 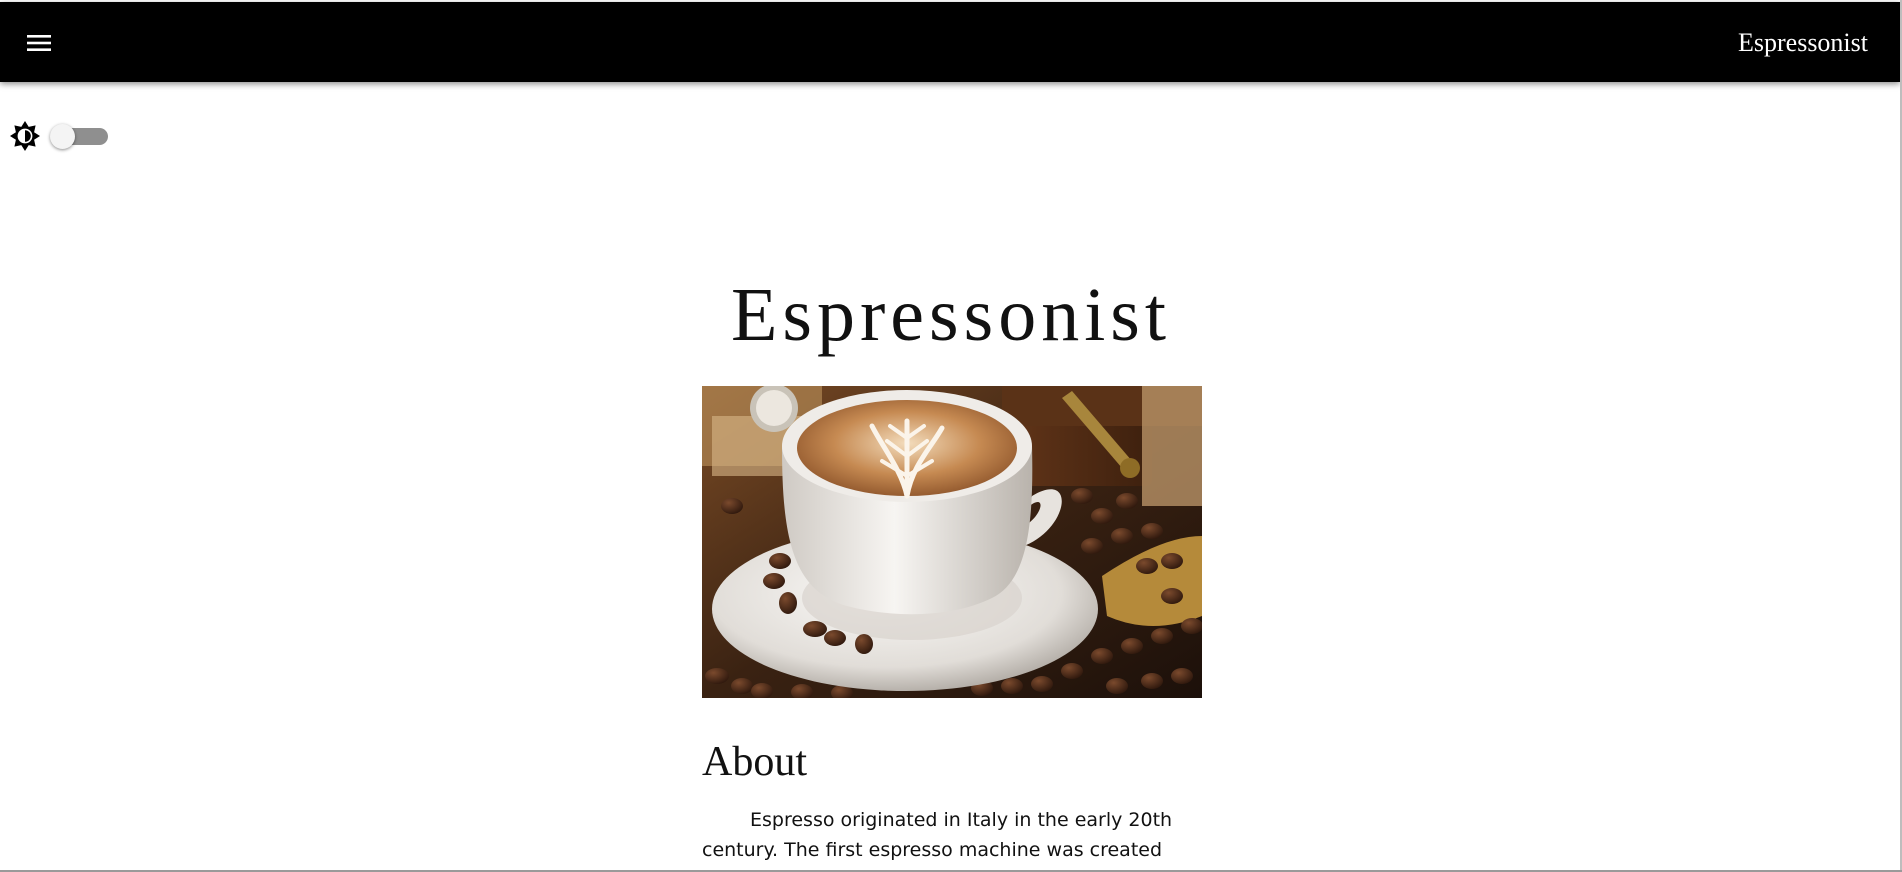 I want to click on coffee-cup-image, so click(x=952, y=542).